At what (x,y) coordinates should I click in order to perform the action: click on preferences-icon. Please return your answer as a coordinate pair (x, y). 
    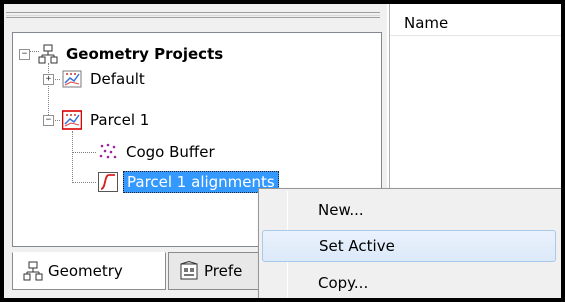
    Looking at the image, I should click on (189, 270).